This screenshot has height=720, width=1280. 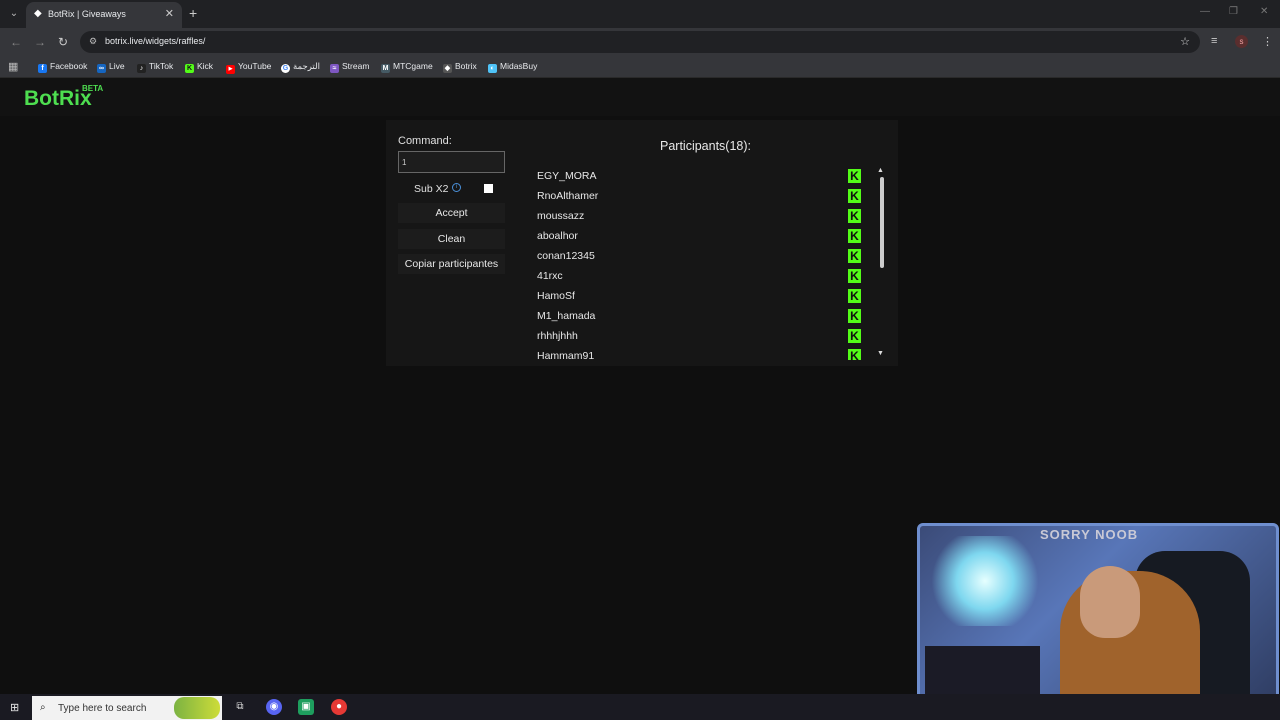 I want to click on scroll-up-icon: ▲, so click(x=880, y=170).